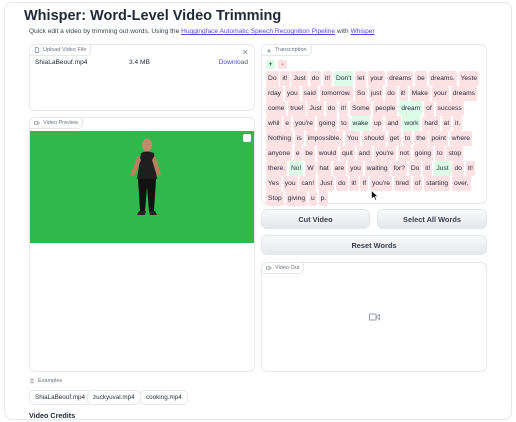 Image resolution: width=516 pixels, height=422 pixels. Describe the element at coordinates (245, 52) in the screenshot. I see `close-icon: ×` at that location.